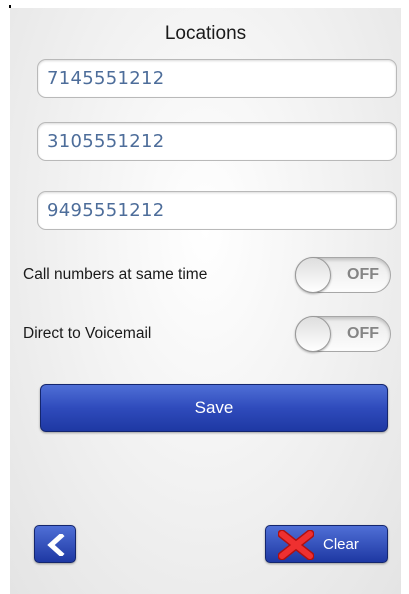 The image size is (409, 594). Describe the element at coordinates (296, 545) in the screenshot. I see `red-x-icon` at that location.